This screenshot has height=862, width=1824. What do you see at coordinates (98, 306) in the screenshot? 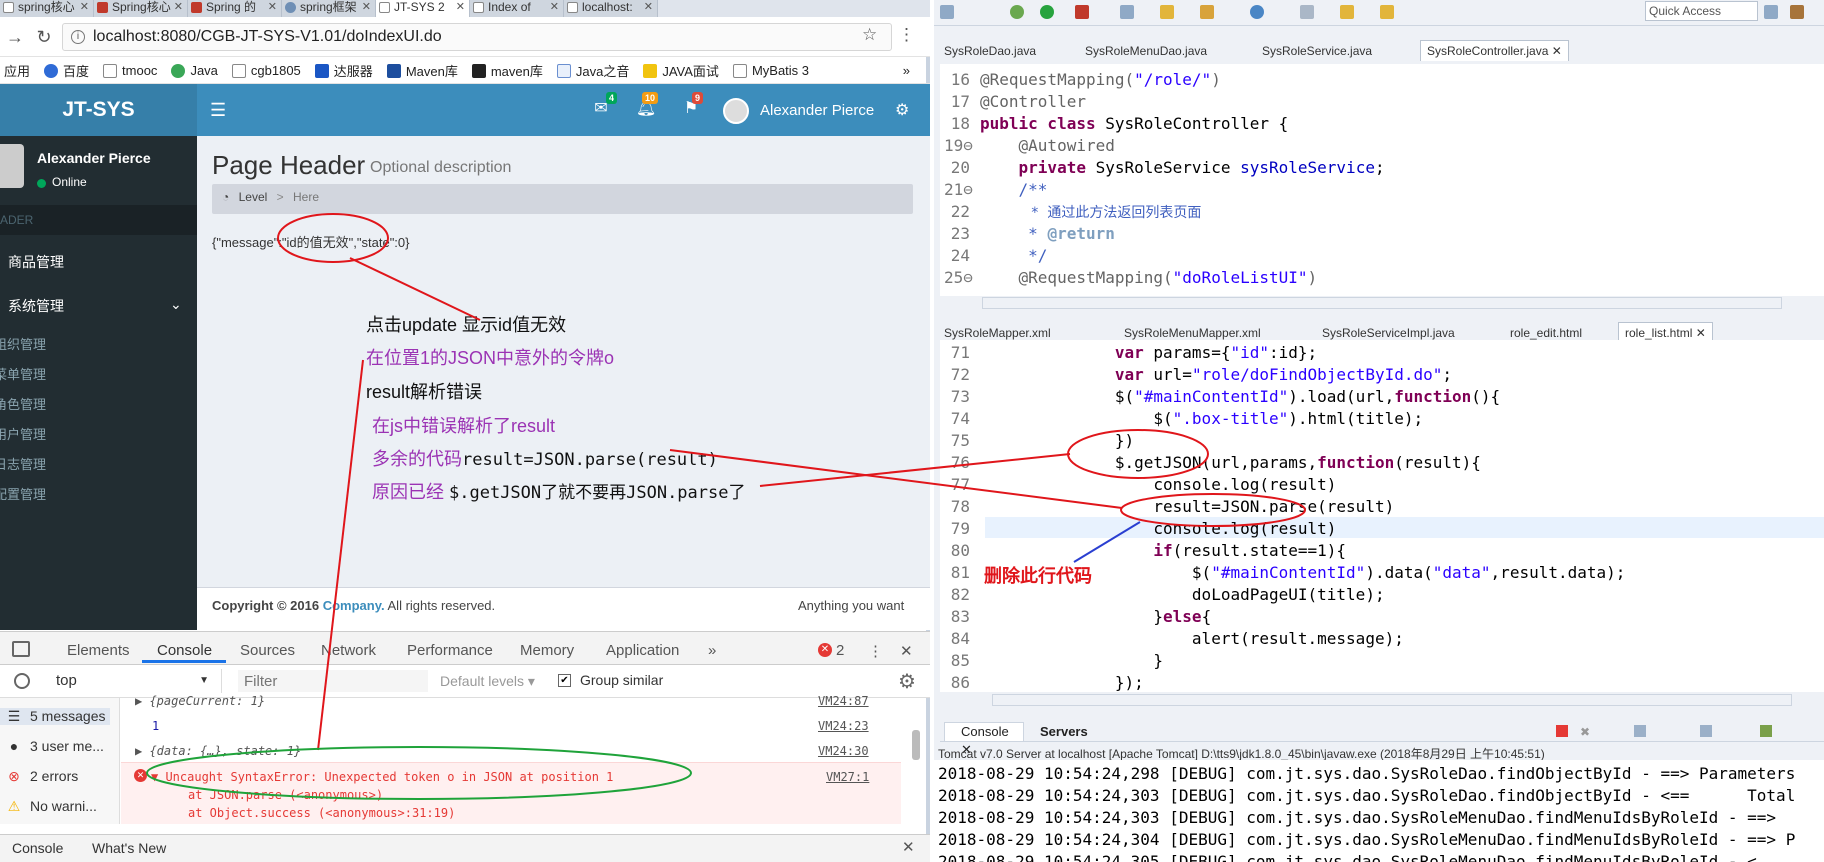
I see `sidebar-item-system: 系统管理 ⌄` at bounding box center [98, 306].